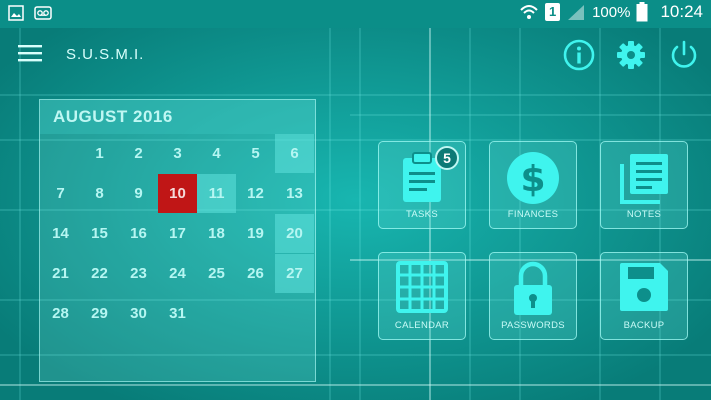 The width and height of the screenshot is (711, 400). What do you see at coordinates (294, 273) in the screenshot?
I see `calendar-day: 27` at bounding box center [294, 273].